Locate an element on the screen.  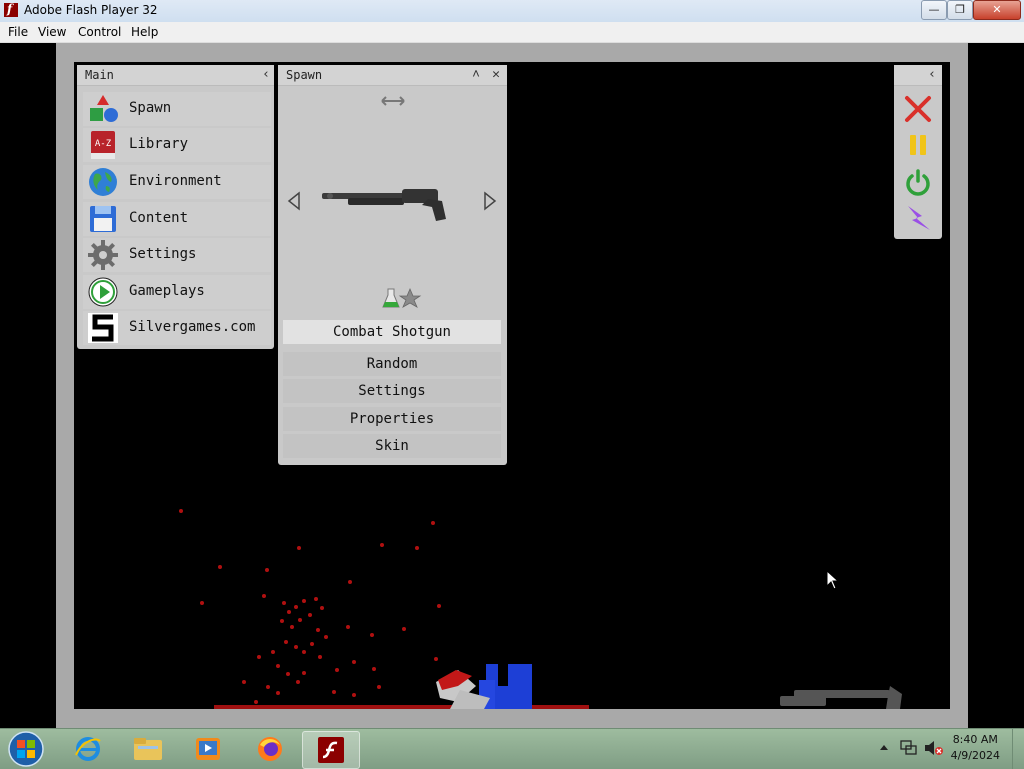
floppy-disk-icon is located at coordinates (103, 219).